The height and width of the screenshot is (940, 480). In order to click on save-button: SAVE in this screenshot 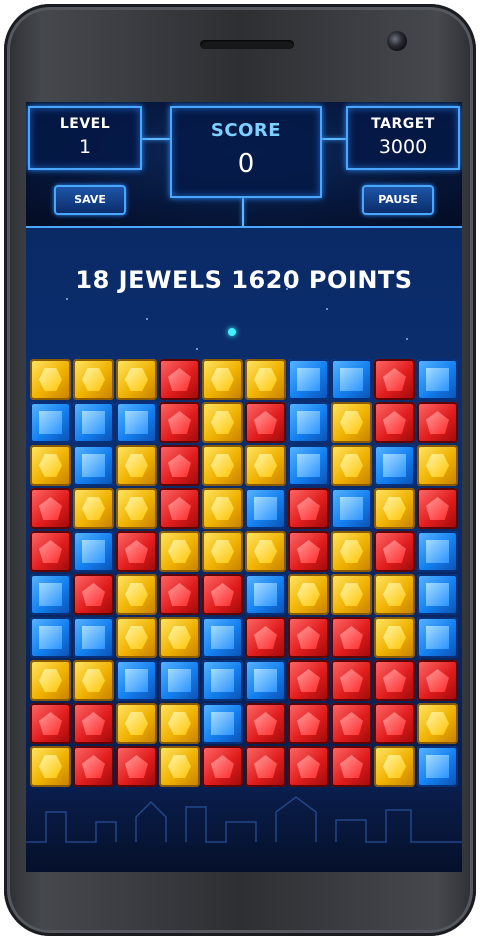, I will do `click(90, 200)`.